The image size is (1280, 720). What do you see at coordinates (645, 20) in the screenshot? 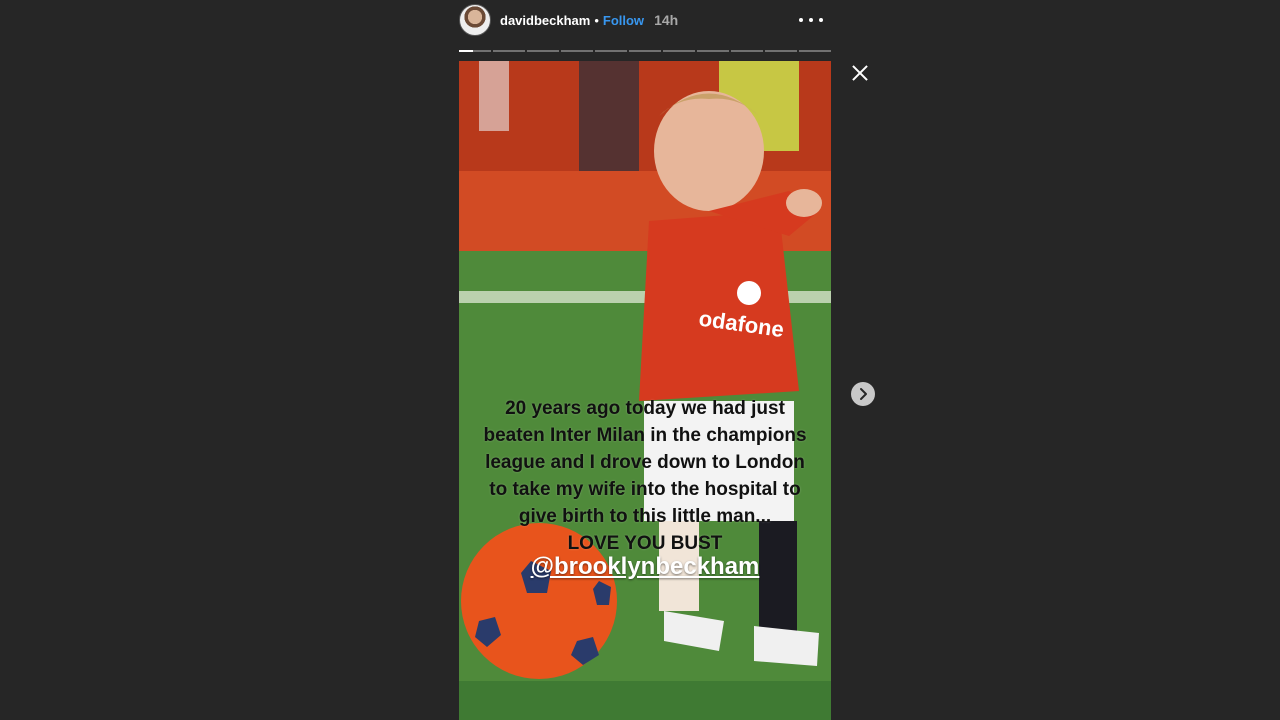
I see `story-header: davidbeckham • Follow 14h` at bounding box center [645, 20].